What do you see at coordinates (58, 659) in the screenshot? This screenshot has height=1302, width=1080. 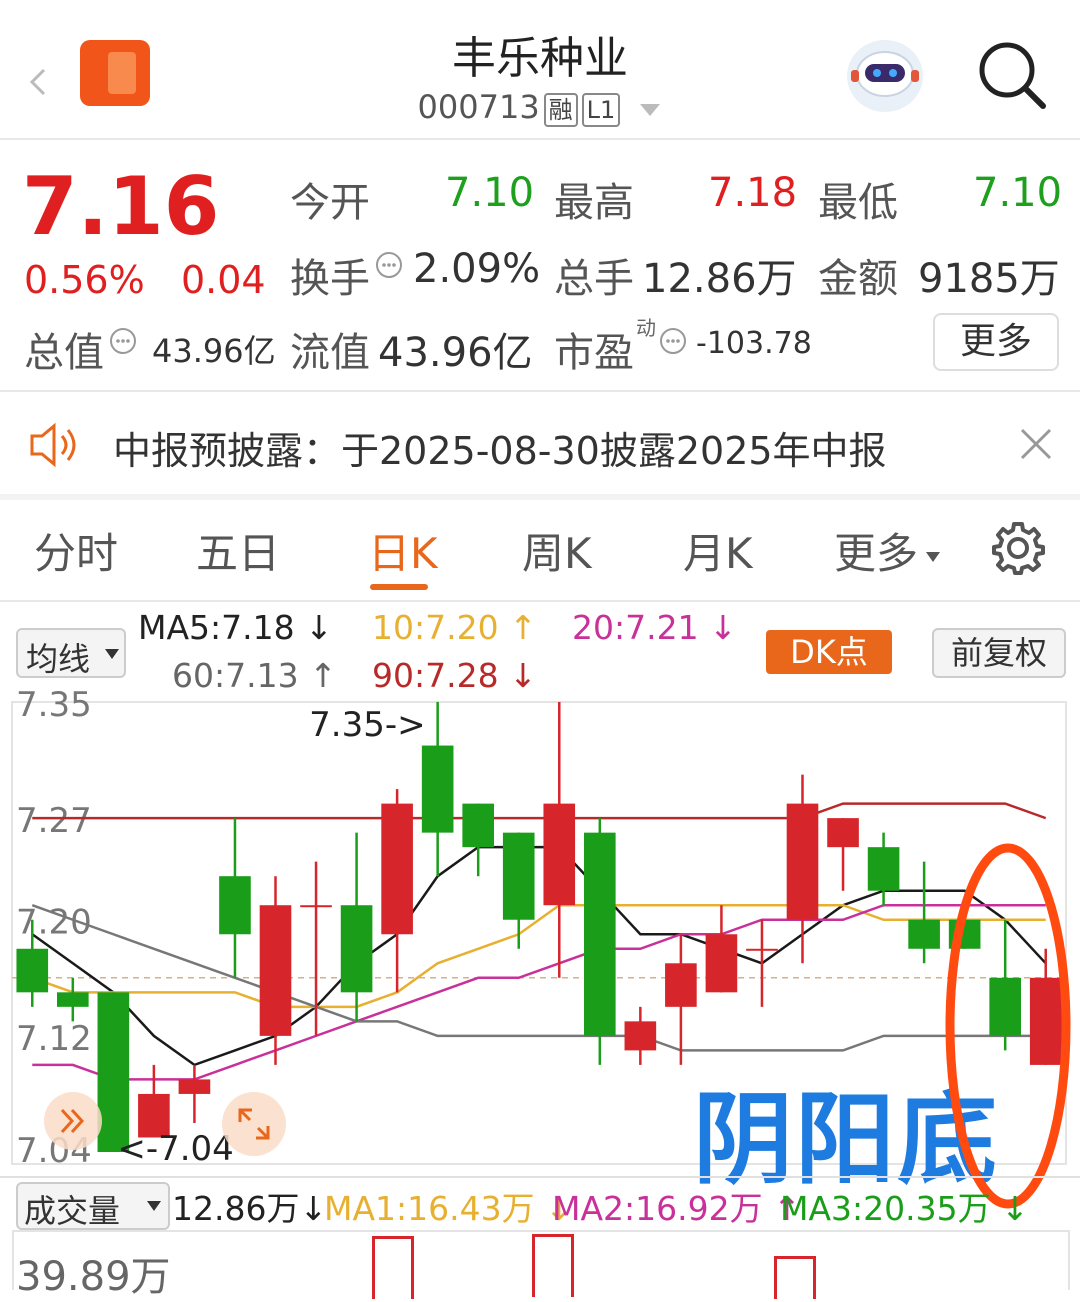 I see `ma-selector-label: 均线` at bounding box center [58, 659].